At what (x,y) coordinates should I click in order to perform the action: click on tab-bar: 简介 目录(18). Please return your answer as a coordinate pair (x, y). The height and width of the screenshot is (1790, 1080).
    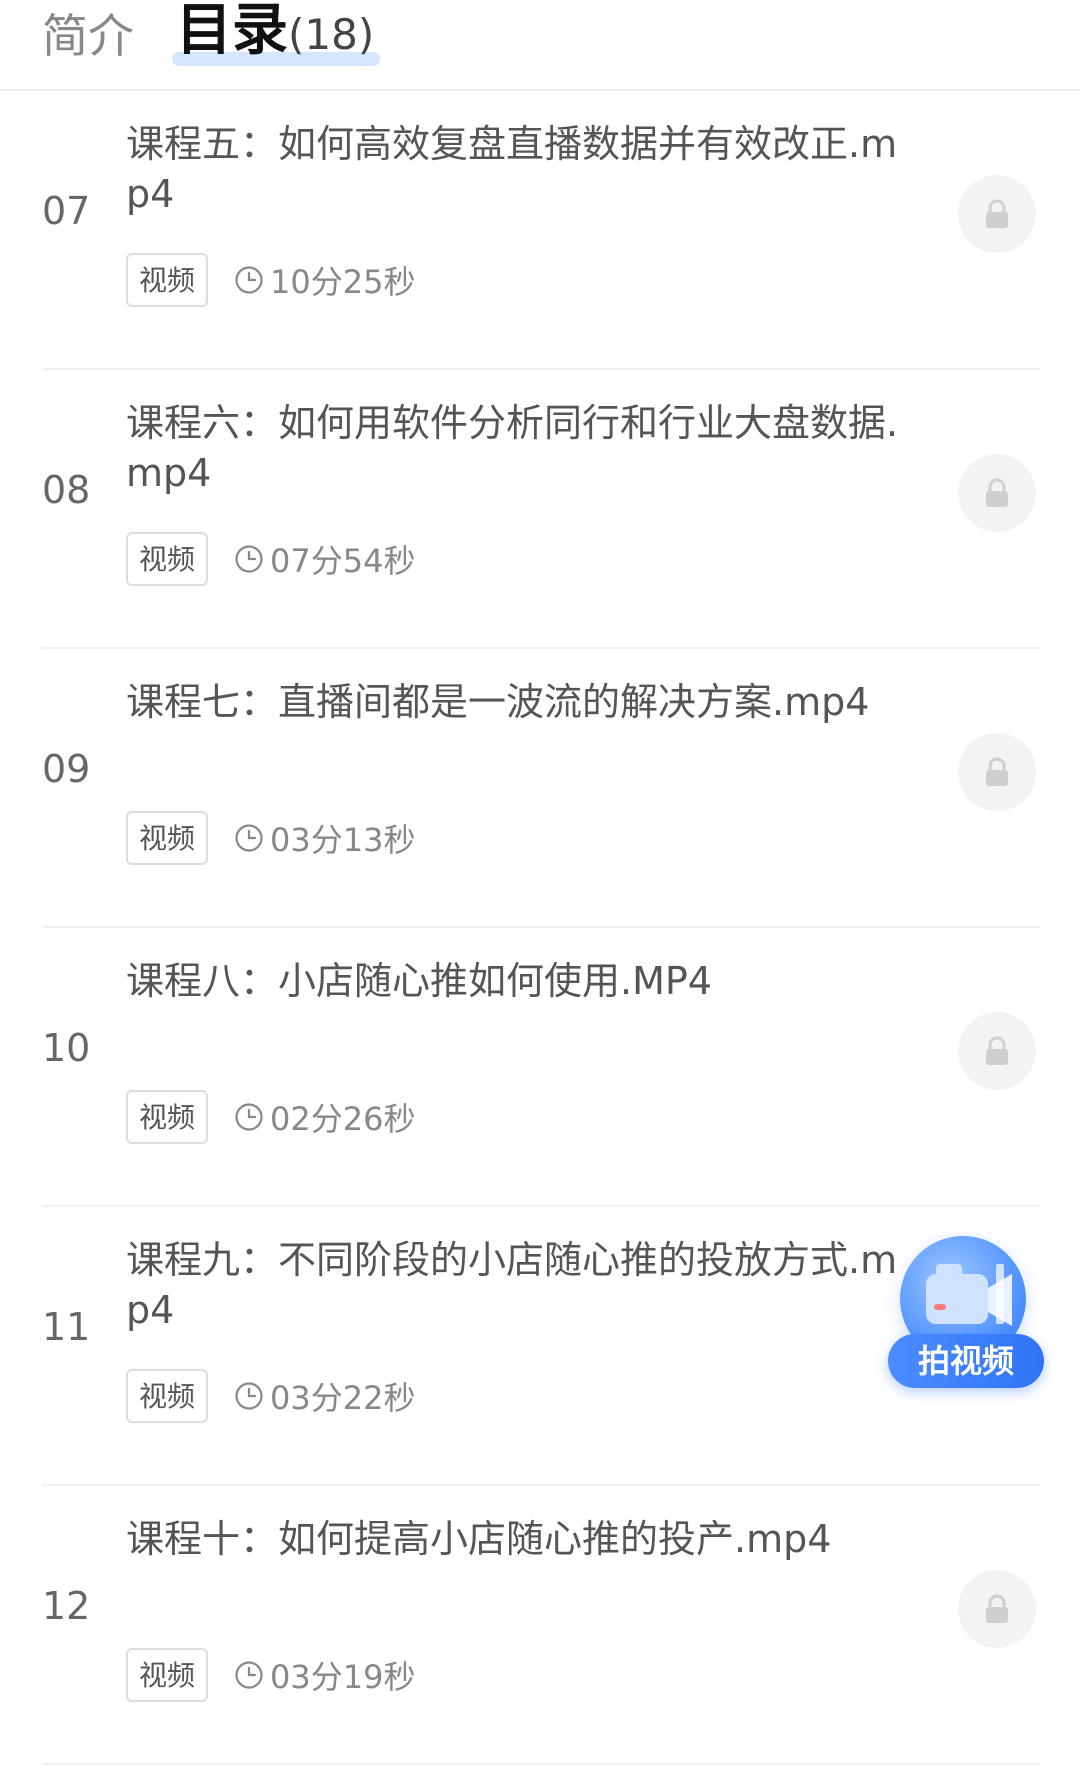
    Looking at the image, I should click on (540, 45).